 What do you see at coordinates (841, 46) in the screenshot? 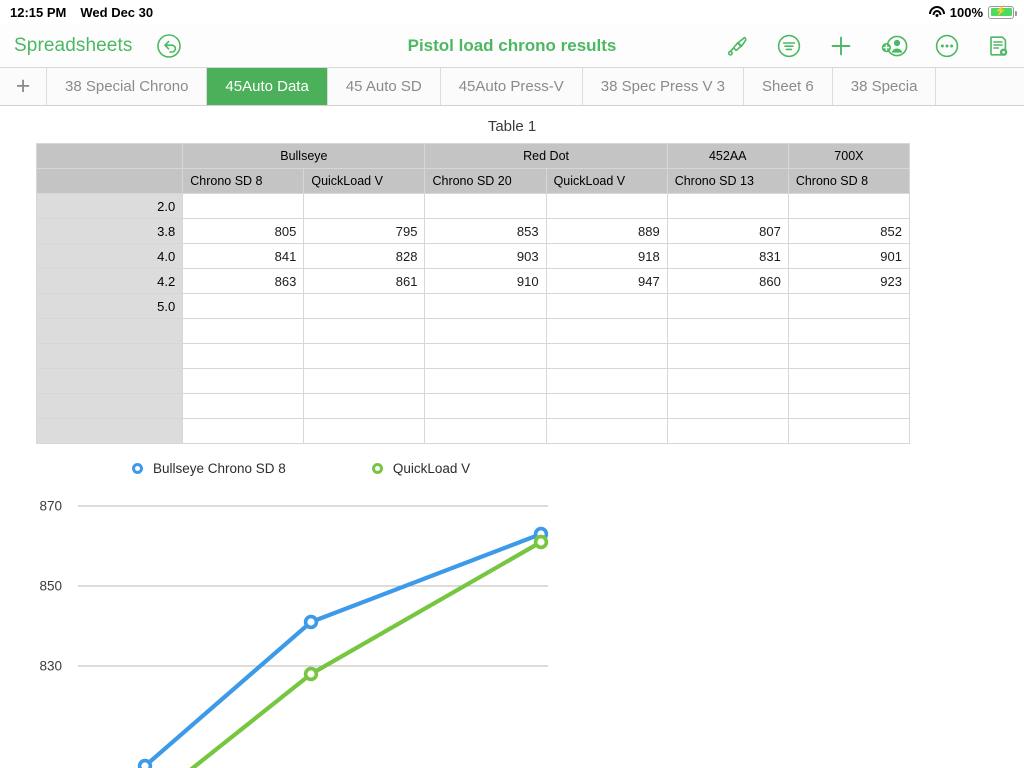
I see `add-icon` at bounding box center [841, 46].